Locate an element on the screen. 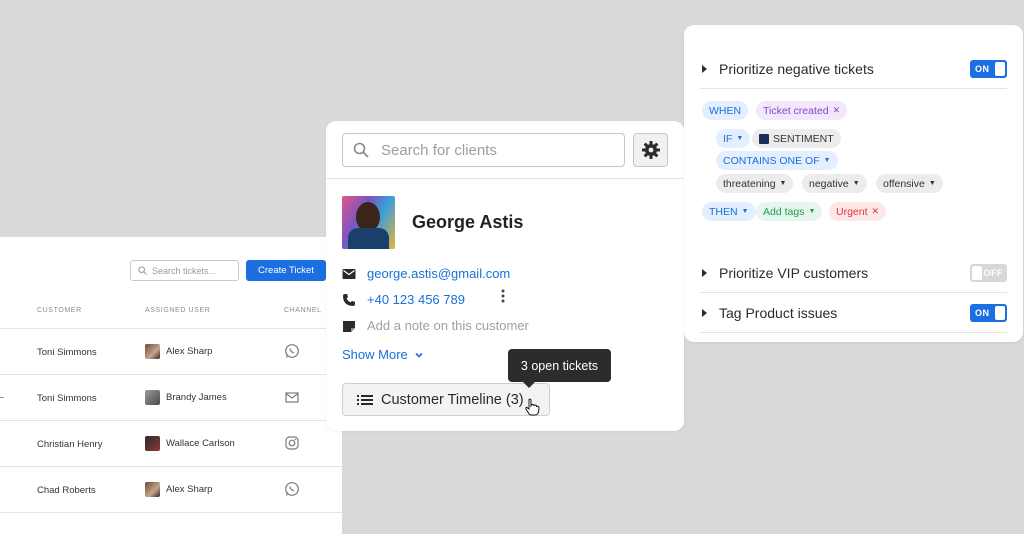 The height and width of the screenshot is (534, 1024). toggle-label: OFF is located at coordinates (993, 272).